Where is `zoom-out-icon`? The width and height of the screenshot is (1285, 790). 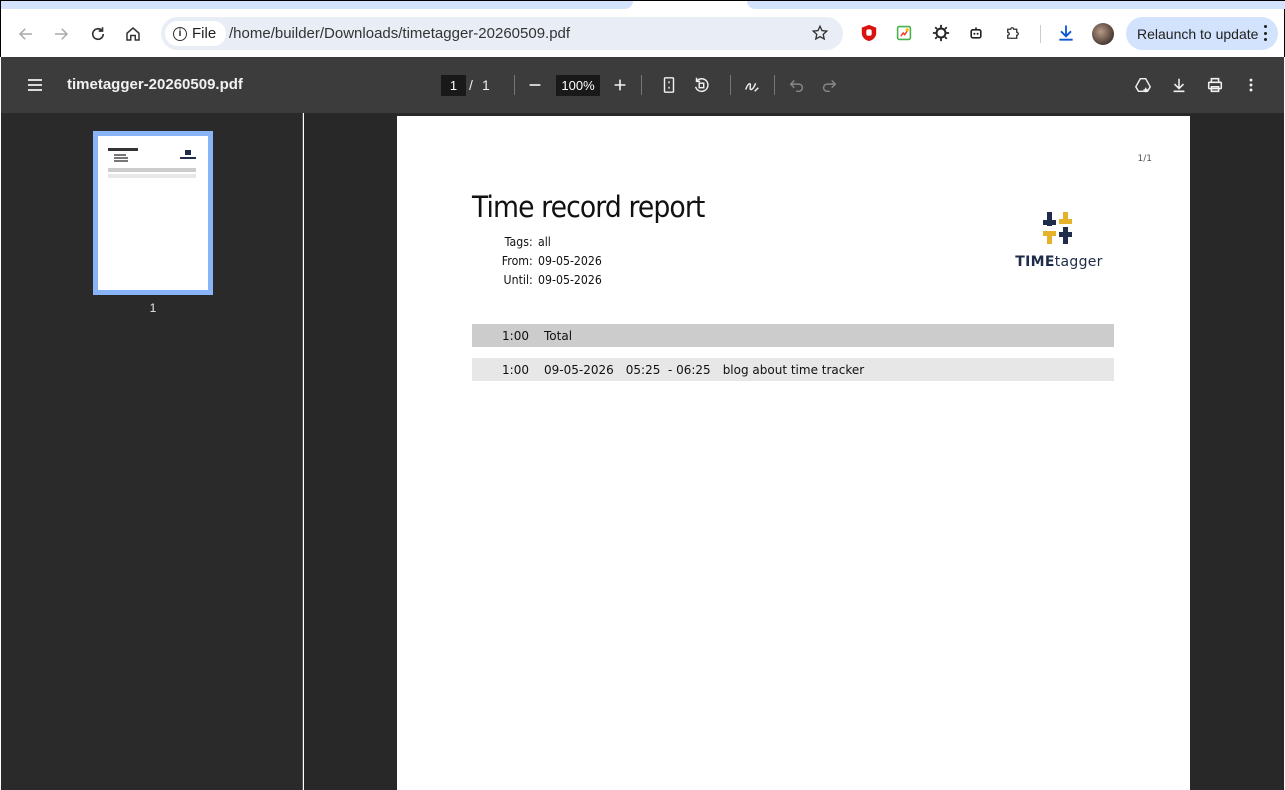
zoom-out-icon is located at coordinates (535, 85).